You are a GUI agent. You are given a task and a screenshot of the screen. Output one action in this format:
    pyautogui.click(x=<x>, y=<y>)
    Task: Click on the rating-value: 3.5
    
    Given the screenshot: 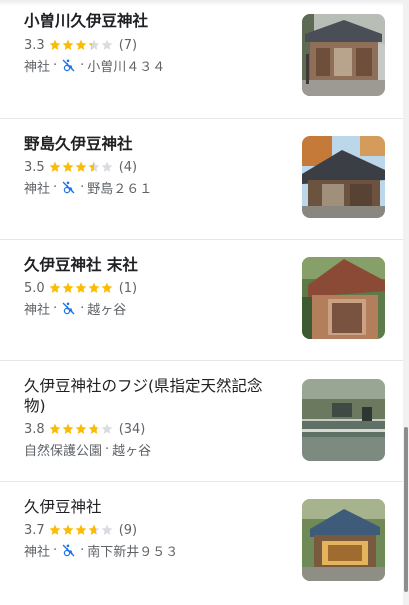 What is the action you would take?
    pyautogui.click(x=34, y=167)
    